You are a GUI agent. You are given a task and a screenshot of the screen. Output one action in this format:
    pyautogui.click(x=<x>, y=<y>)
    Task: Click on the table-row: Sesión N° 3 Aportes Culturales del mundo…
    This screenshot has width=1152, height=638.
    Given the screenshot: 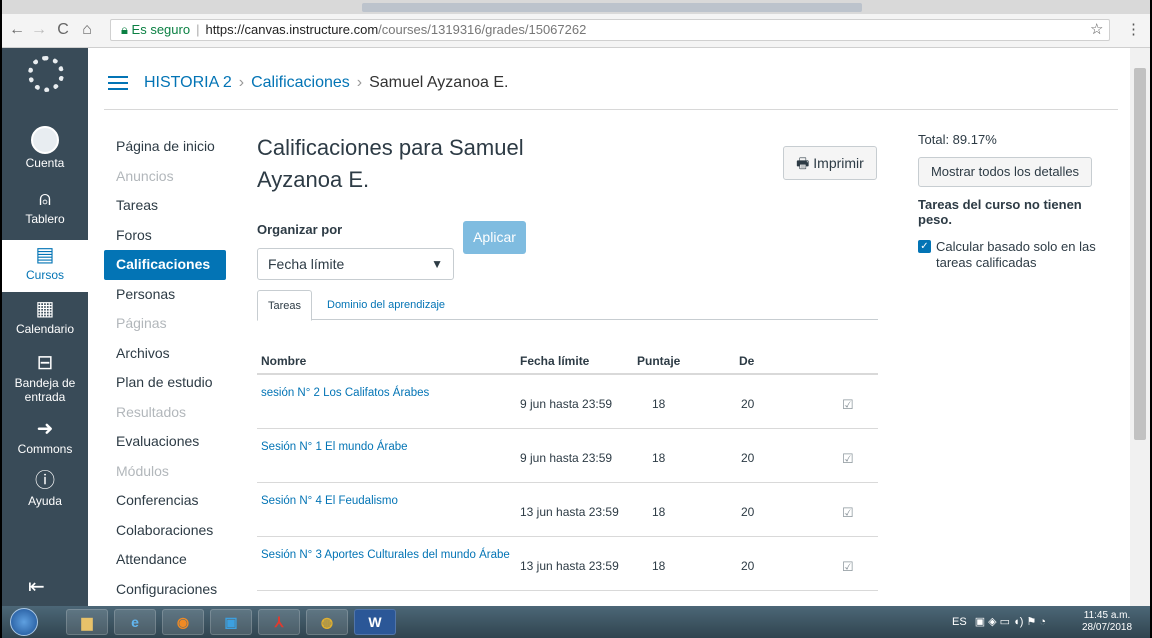 What is the action you would take?
    pyautogui.click(x=567, y=564)
    